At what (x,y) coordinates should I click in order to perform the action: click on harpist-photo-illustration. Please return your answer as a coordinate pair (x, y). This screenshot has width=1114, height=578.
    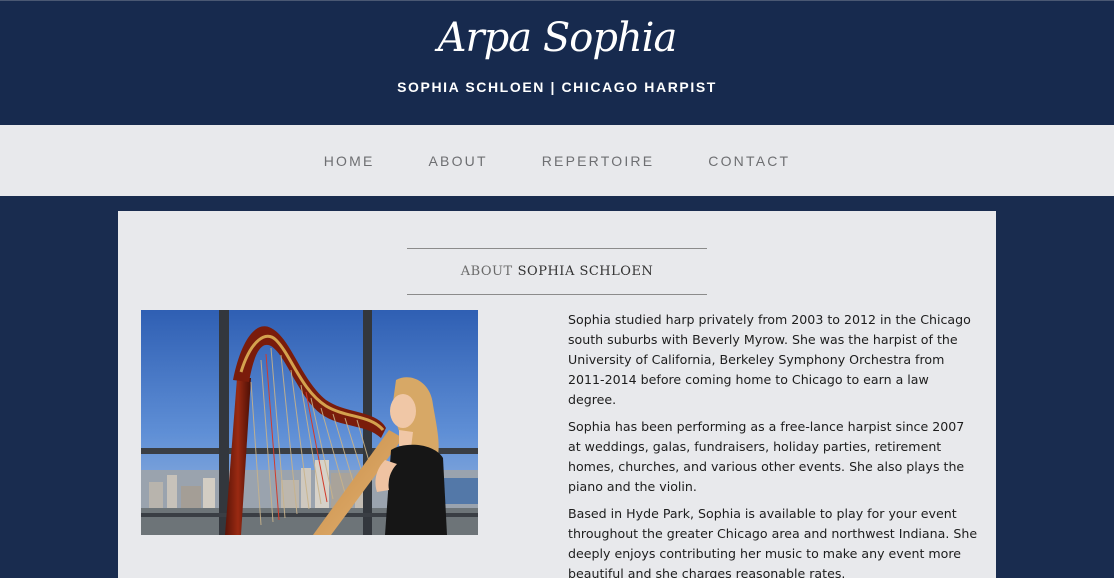
    Looking at the image, I should click on (309, 422).